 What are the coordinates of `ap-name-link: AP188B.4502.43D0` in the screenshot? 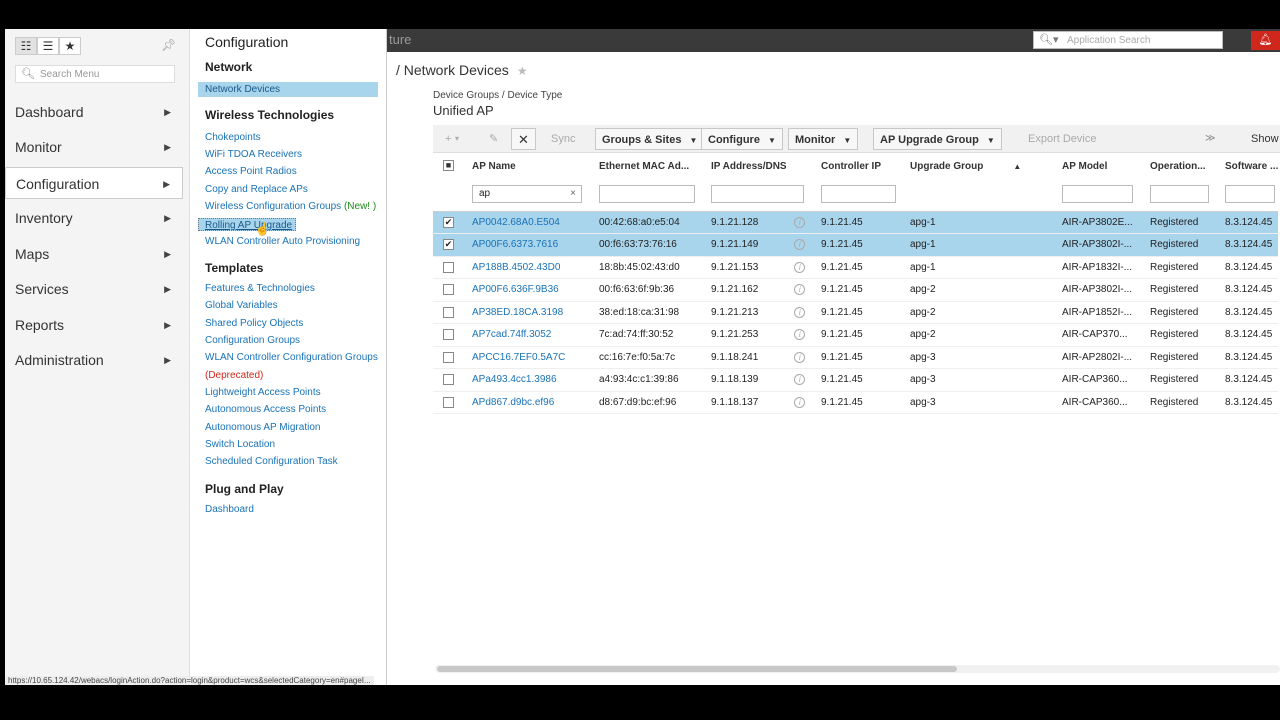 It's located at (516, 267).